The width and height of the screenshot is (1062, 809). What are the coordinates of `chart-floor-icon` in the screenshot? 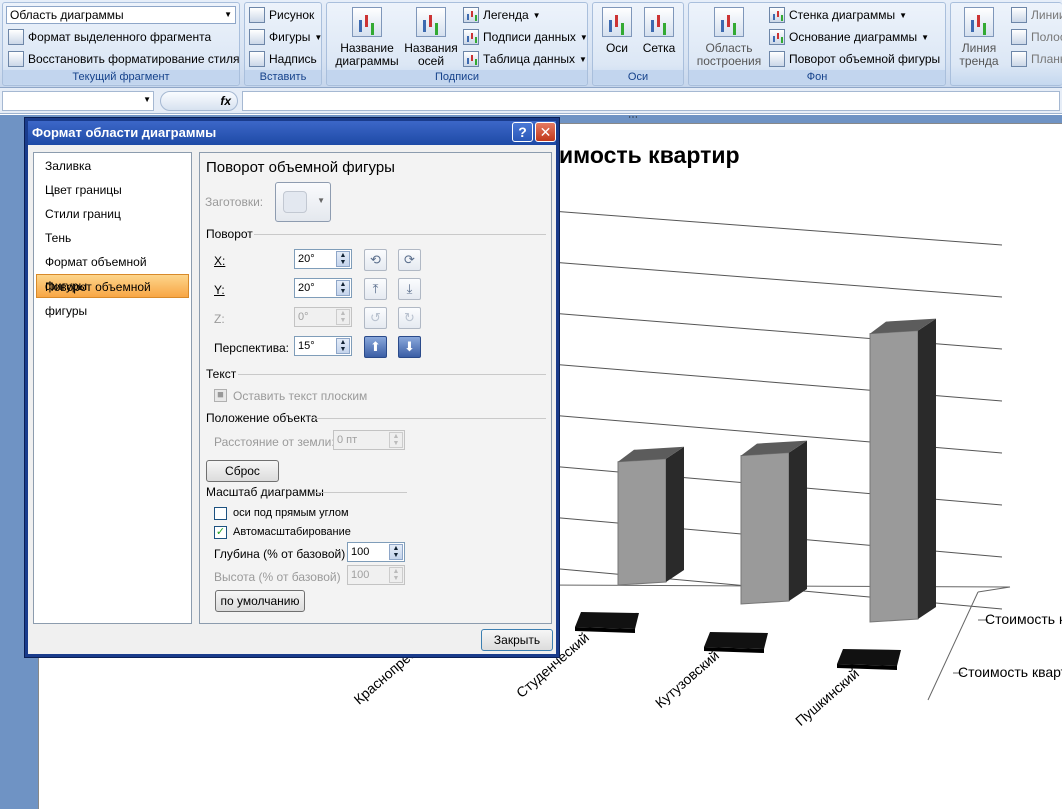 It's located at (777, 37).